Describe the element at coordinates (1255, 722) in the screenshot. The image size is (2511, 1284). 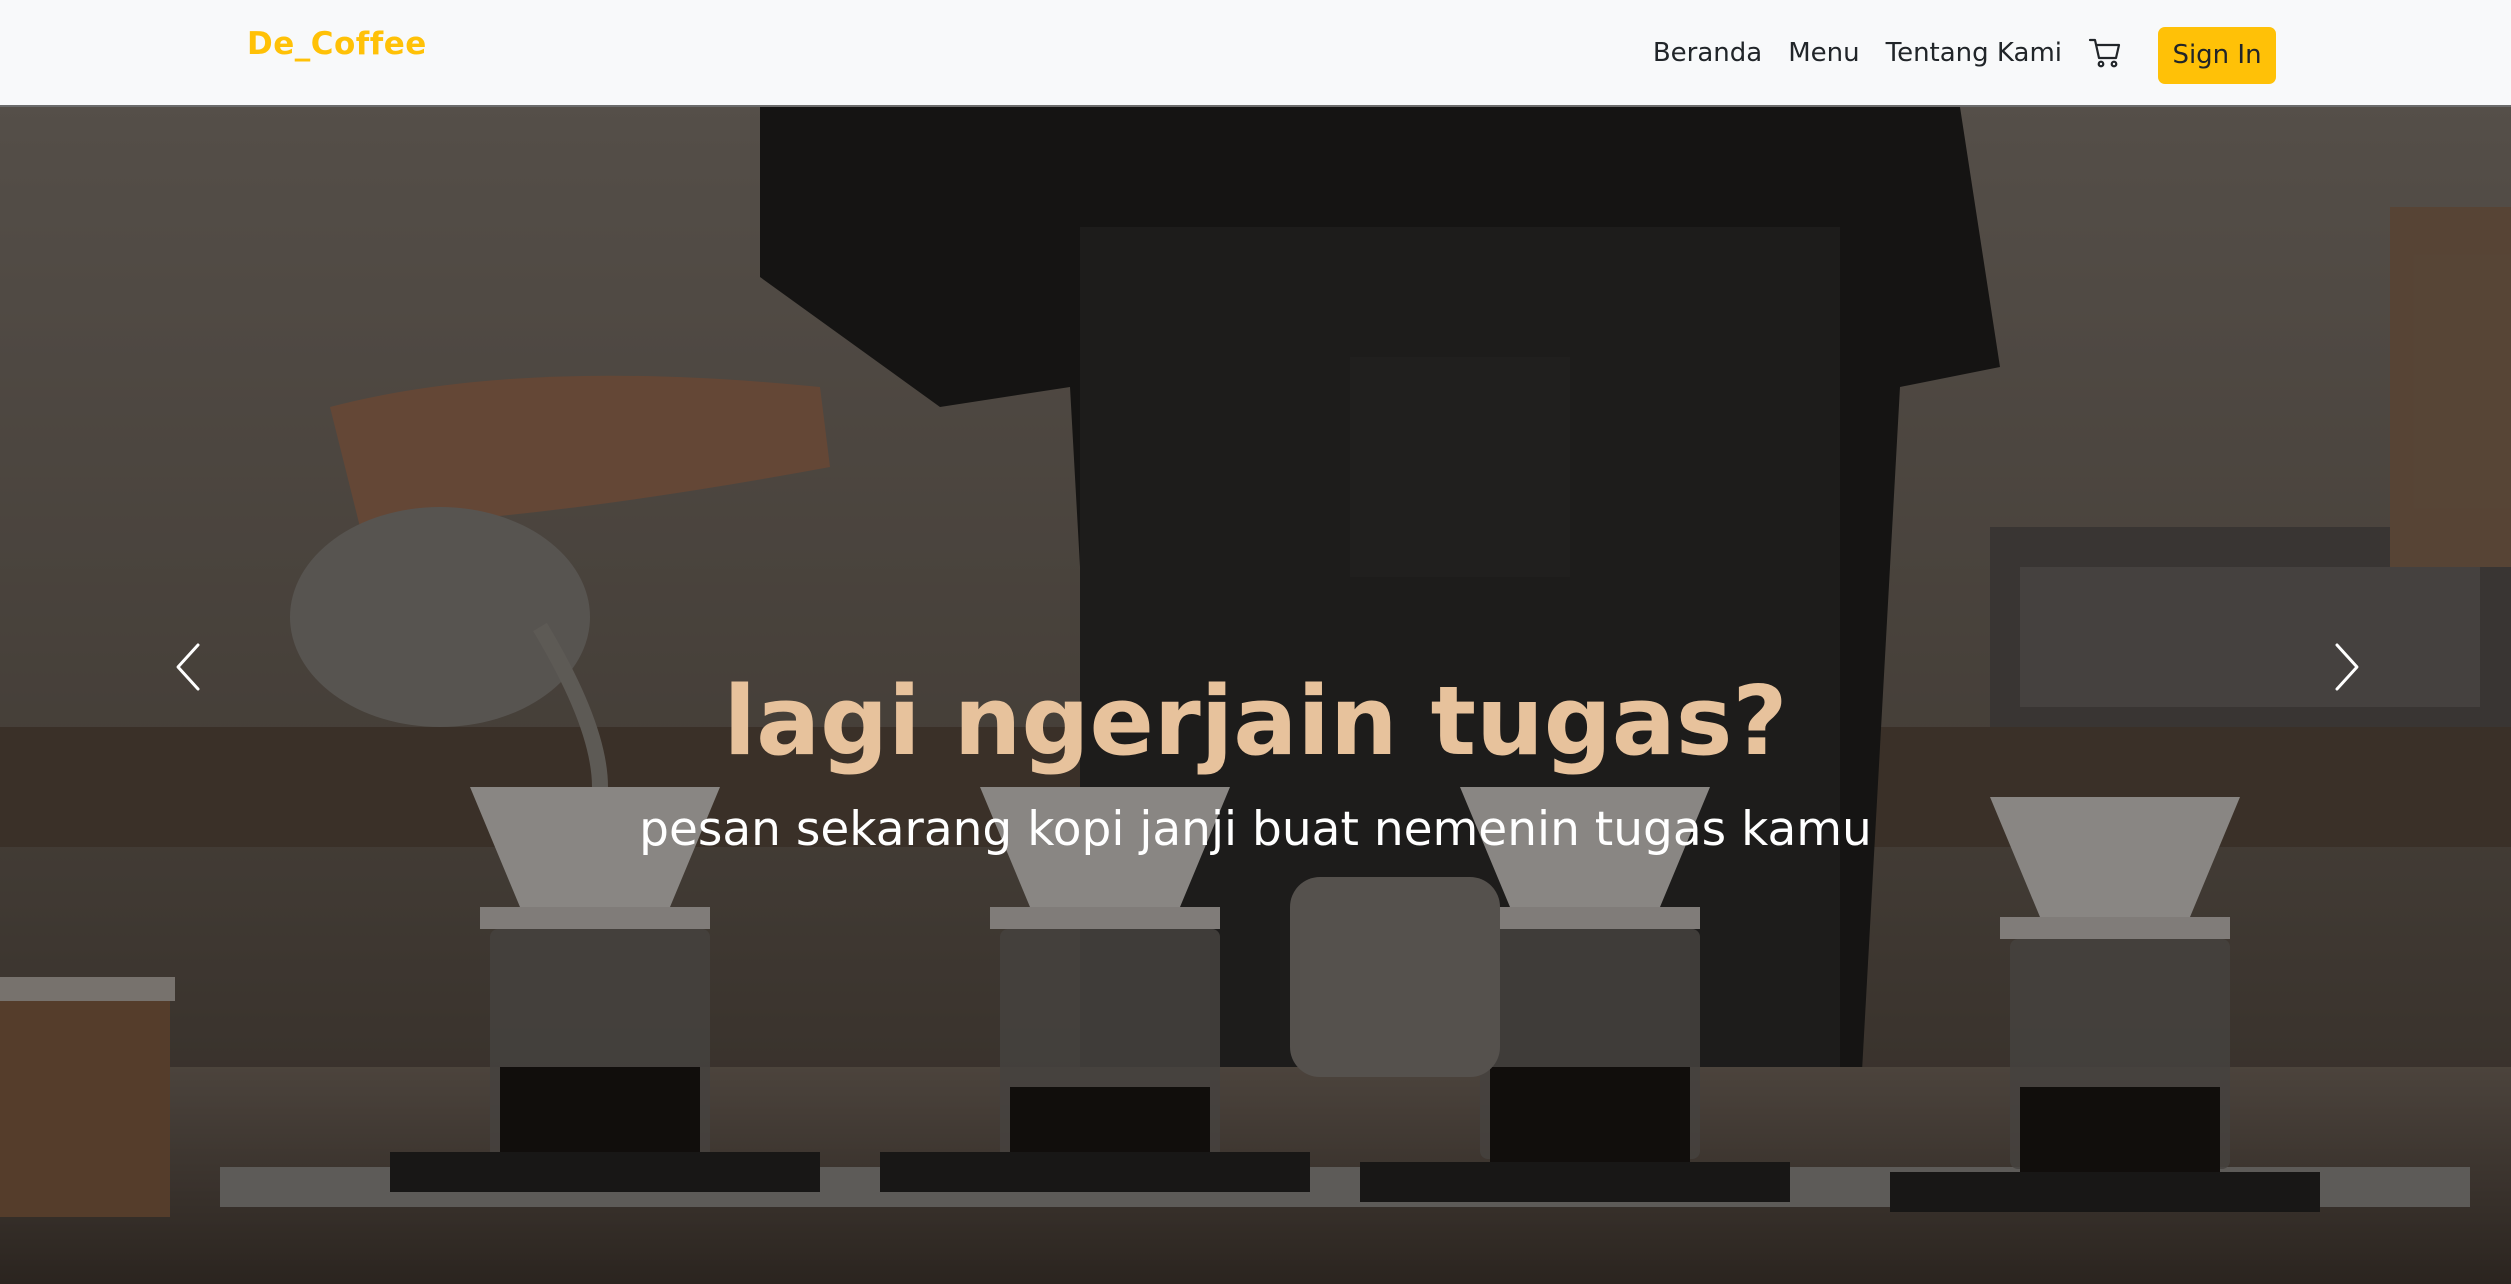
I see `hero-title: lagi ngerjain tugas?` at that location.